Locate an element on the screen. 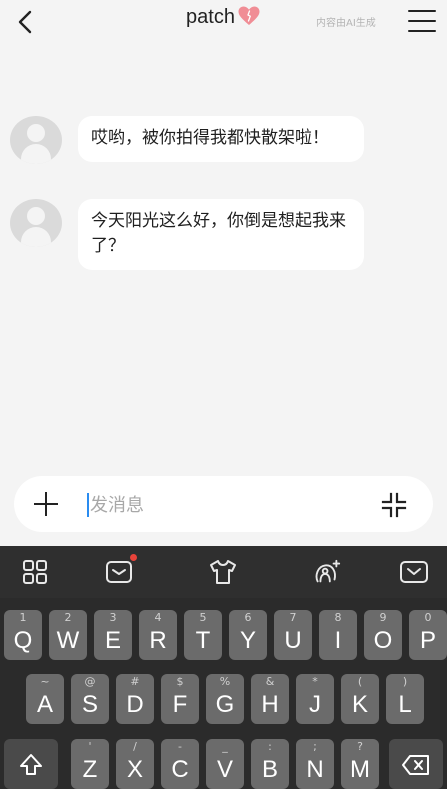 This screenshot has height=789, width=447. key-v: _ V is located at coordinates (225, 764).